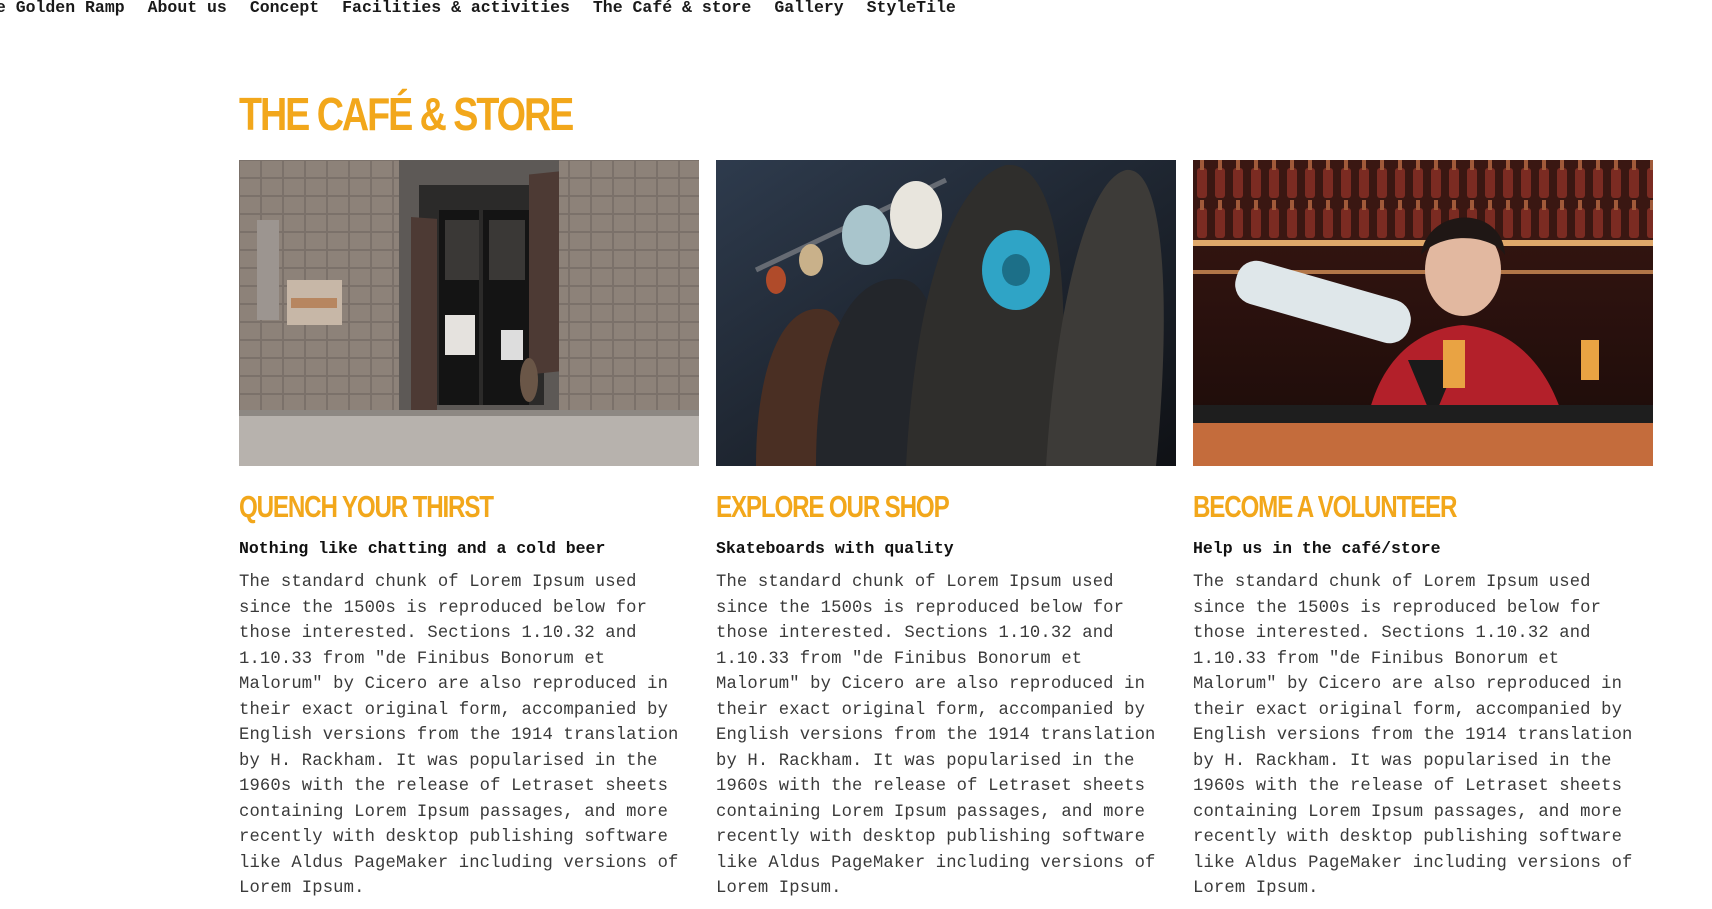 This screenshot has height=909, width=1712. Describe the element at coordinates (456, 11) in the screenshot. I see `nav-link-facilities: Facilities & activities` at that location.